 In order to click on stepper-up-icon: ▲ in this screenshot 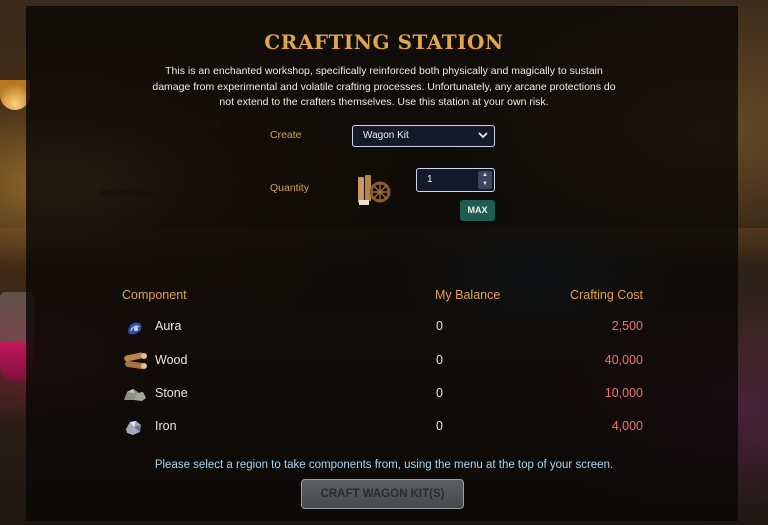, I will do `click(485, 175)`.